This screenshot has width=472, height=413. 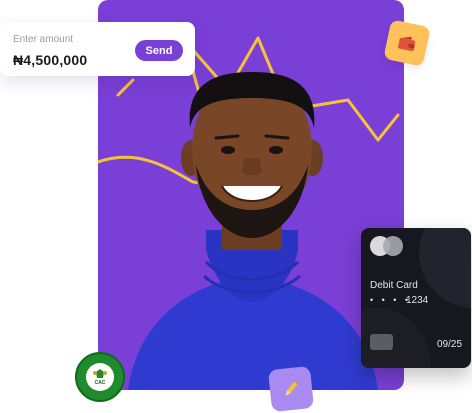 I want to click on card-title: Debit Card, so click(x=394, y=285).